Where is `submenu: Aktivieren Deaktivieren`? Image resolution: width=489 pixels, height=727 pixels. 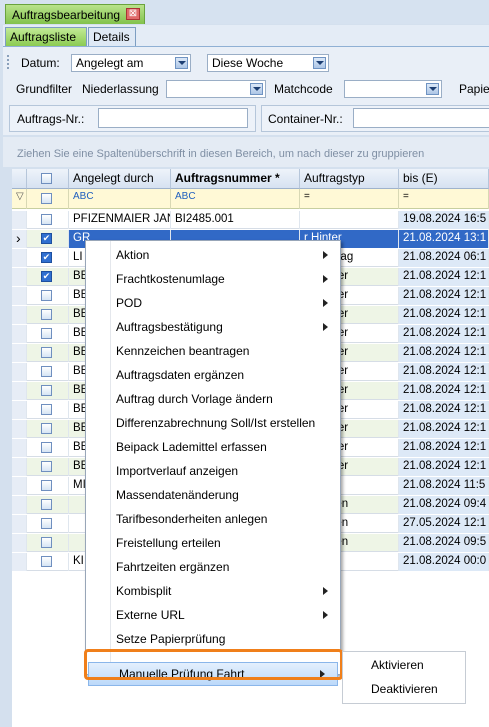
submenu: Aktivieren Deaktivieren is located at coordinates (404, 677).